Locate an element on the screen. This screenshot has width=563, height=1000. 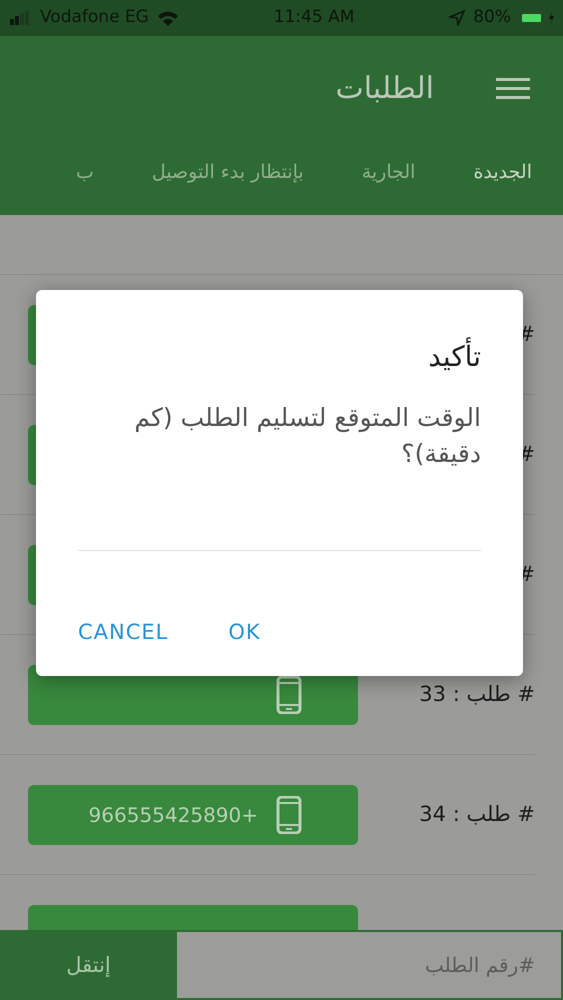
signal-icon is located at coordinates (20, 18).